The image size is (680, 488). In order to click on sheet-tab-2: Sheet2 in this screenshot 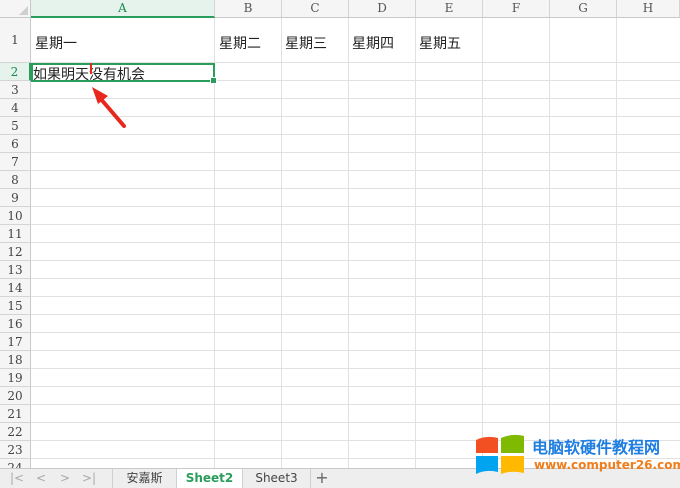, I will do `click(210, 478)`.